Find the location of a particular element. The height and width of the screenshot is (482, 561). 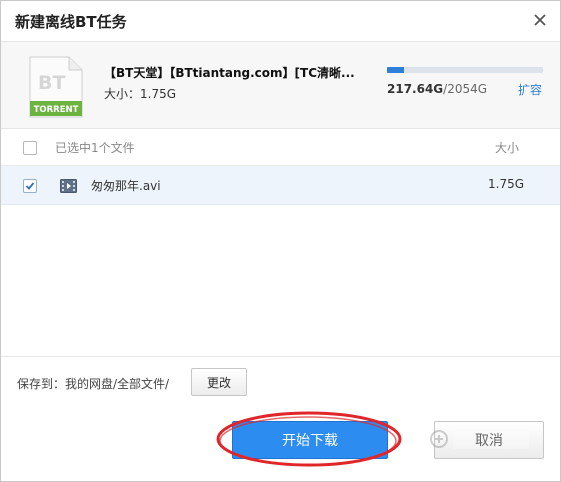

file-checkbox is located at coordinates (30, 186).